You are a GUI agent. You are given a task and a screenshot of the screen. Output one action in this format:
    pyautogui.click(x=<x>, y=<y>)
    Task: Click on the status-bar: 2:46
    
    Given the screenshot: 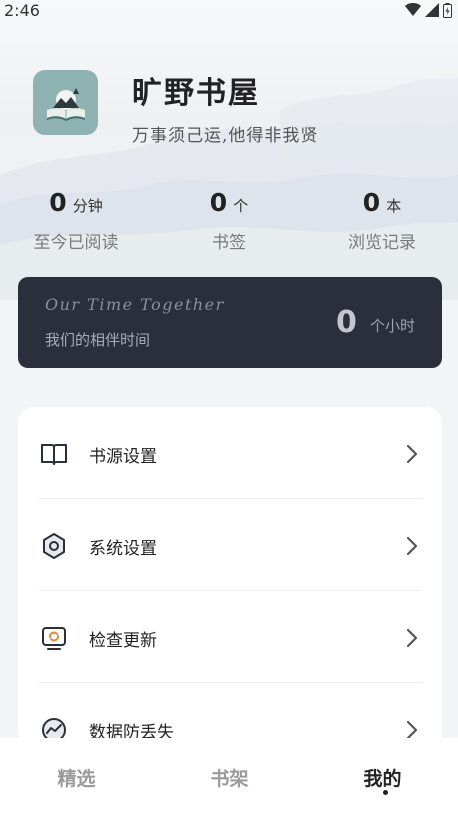 What is the action you would take?
    pyautogui.click(x=229, y=10)
    